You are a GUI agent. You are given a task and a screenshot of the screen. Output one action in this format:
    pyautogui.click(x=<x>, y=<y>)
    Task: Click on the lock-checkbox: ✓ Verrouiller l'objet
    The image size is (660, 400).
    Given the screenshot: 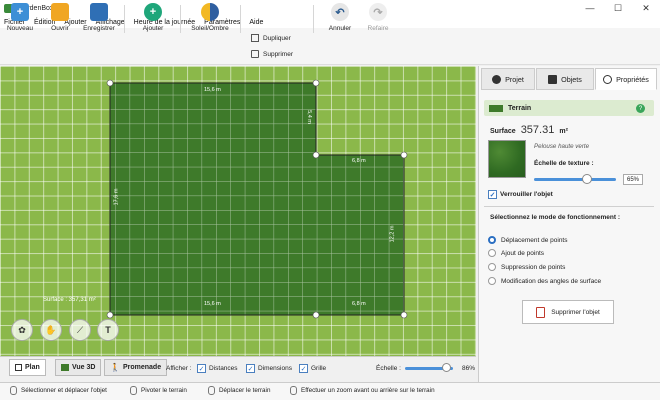 What is the action you would take?
    pyautogui.click(x=520, y=194)
    